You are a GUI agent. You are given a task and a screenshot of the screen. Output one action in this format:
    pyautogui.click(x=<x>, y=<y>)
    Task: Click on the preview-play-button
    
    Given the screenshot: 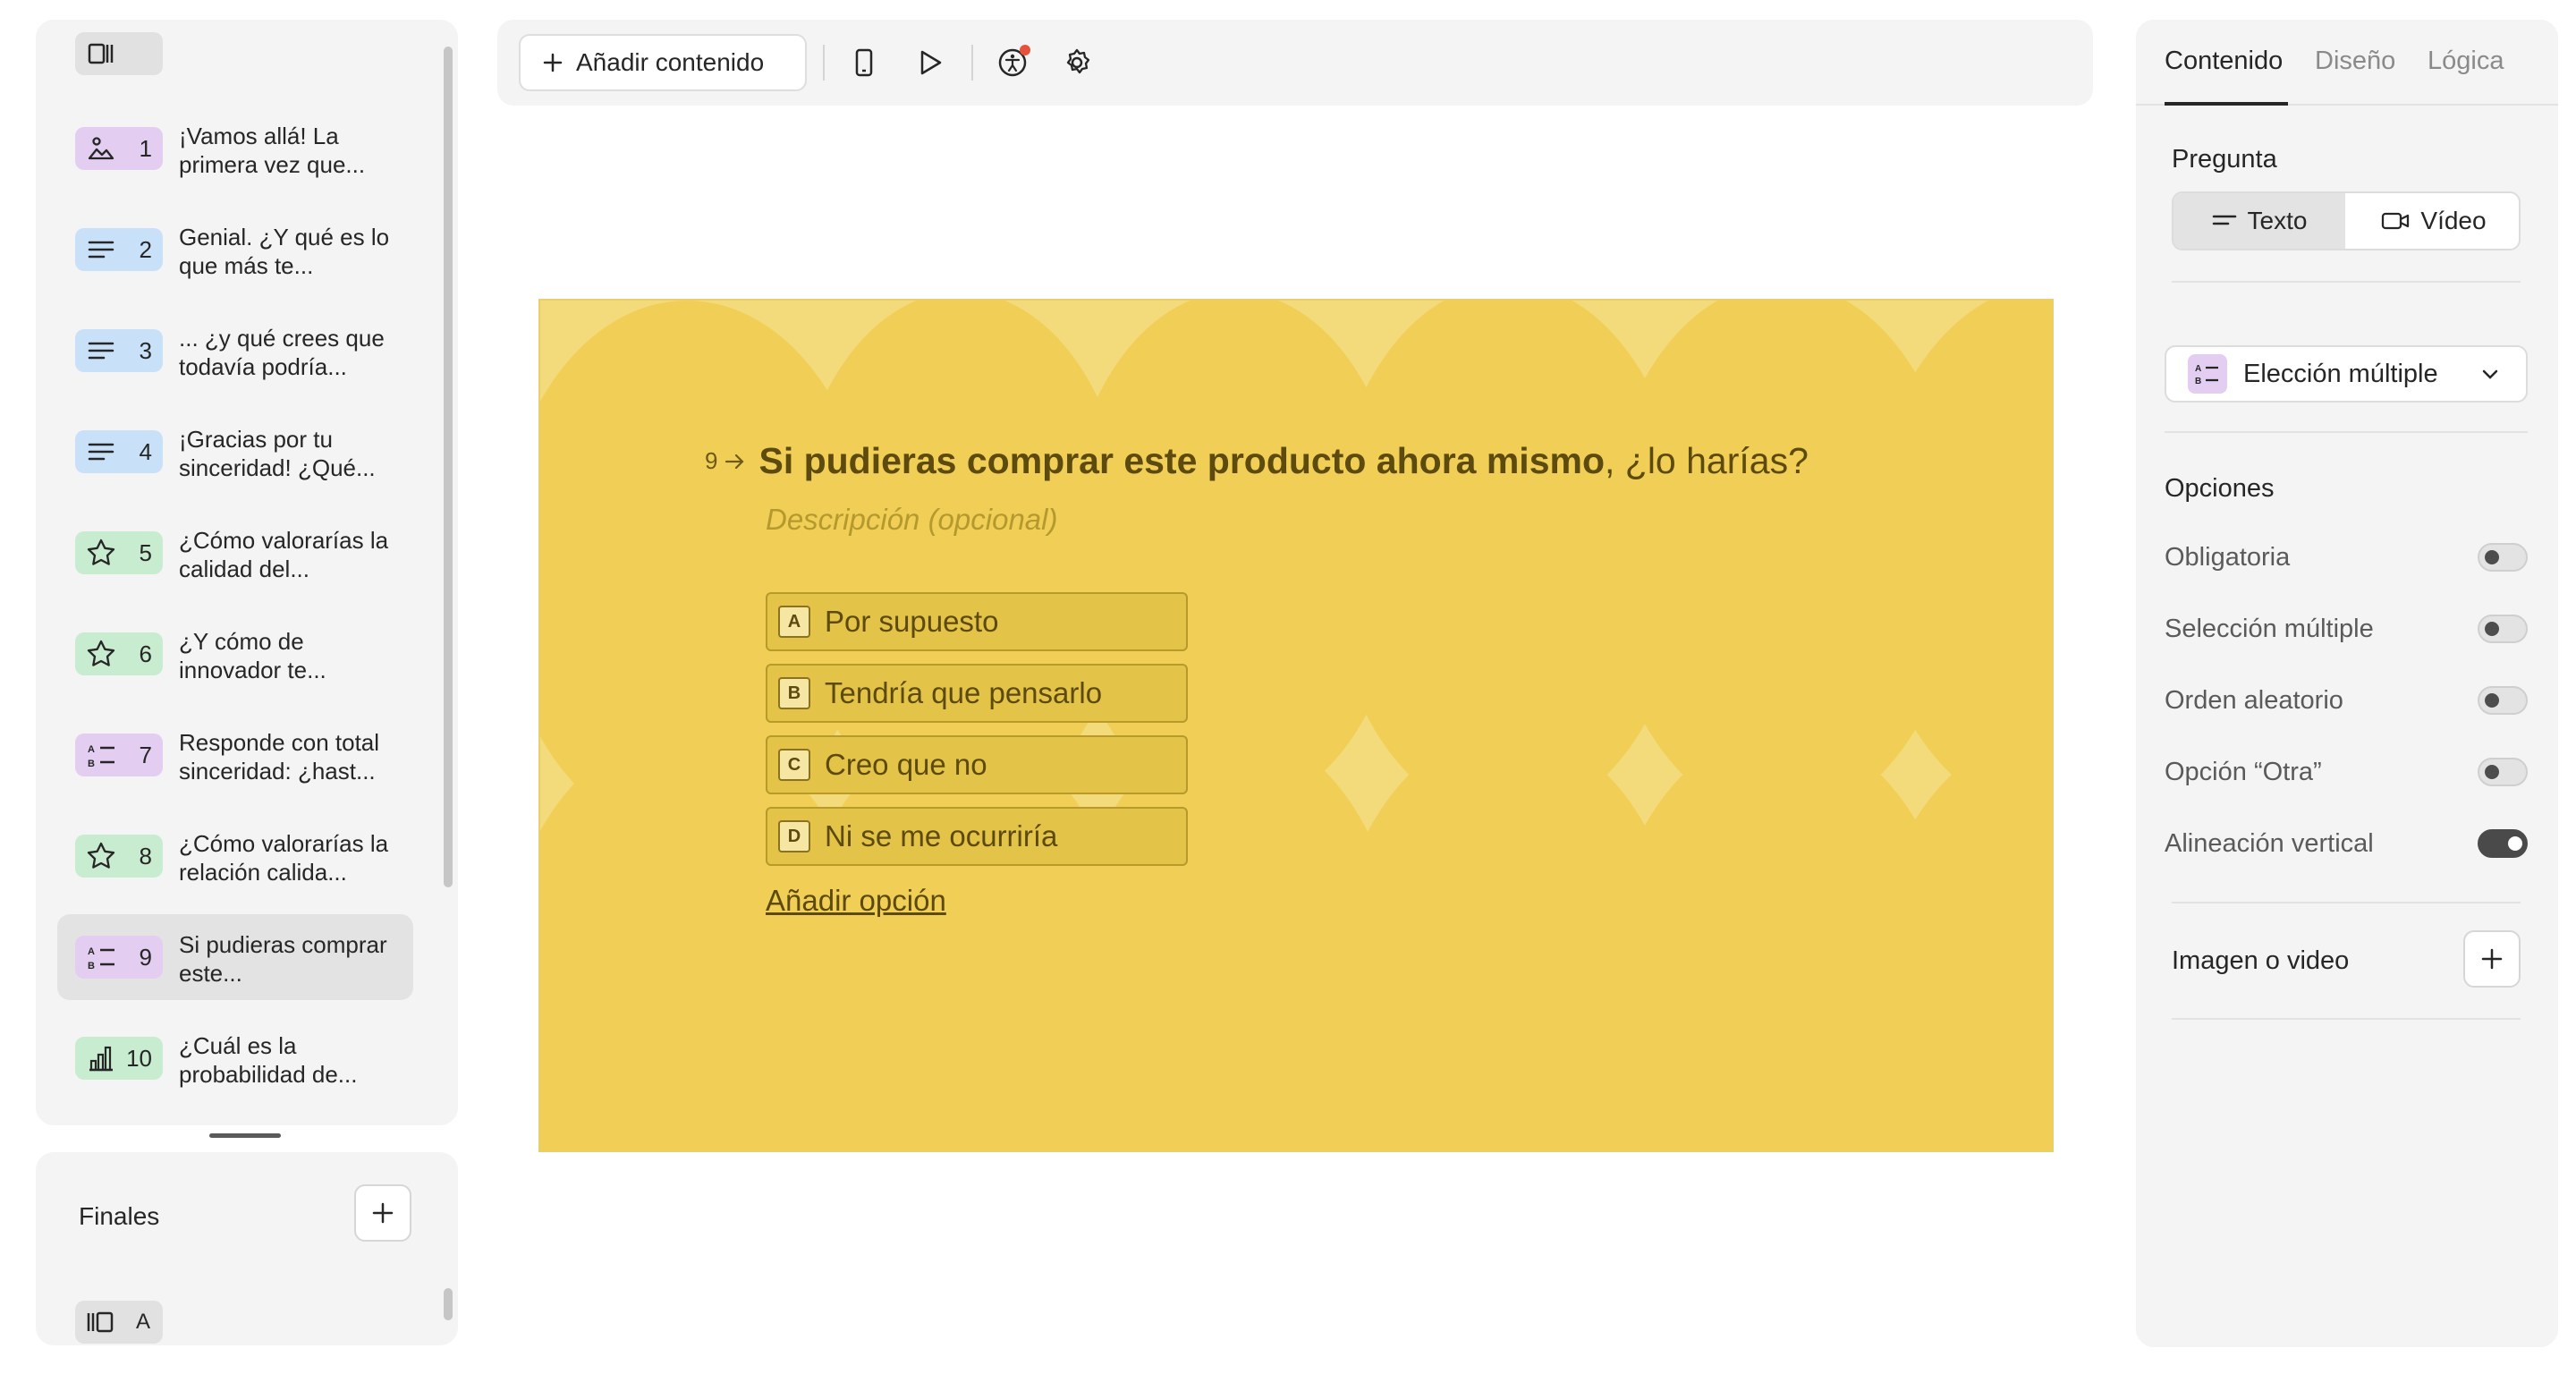 What is the action you would take?
    pyautogui.click(x=930, y=62)
    